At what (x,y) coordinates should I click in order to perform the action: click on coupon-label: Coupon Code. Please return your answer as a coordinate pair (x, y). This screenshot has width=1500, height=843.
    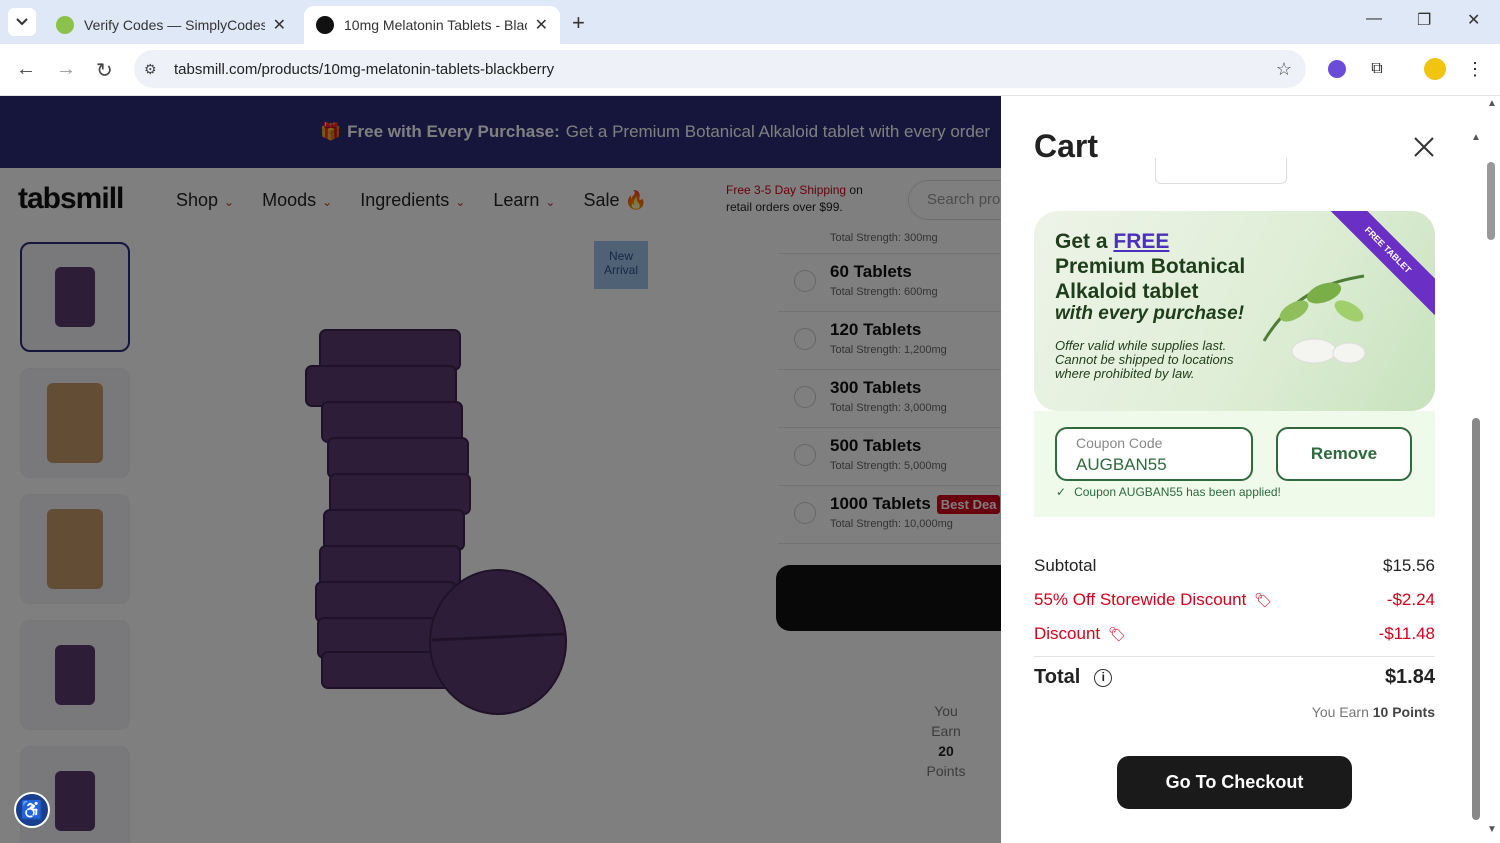
    Looking at the image, I should click on (1119, 443).